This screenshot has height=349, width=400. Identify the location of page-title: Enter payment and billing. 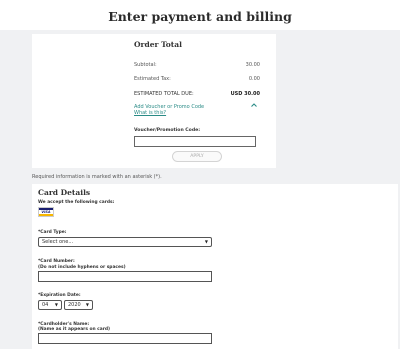
(200, 15).